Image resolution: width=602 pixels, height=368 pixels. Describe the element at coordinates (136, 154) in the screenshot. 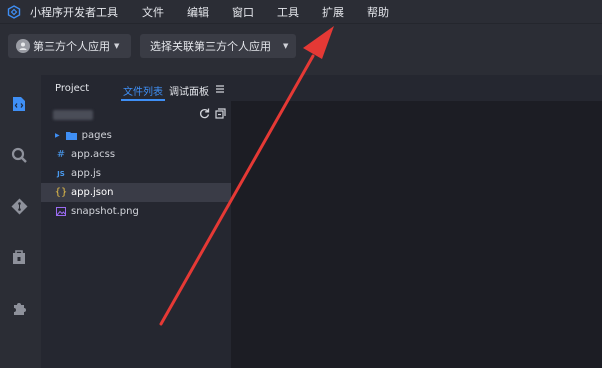

I see `tree-item-app-acss: # app.acss` at that location.